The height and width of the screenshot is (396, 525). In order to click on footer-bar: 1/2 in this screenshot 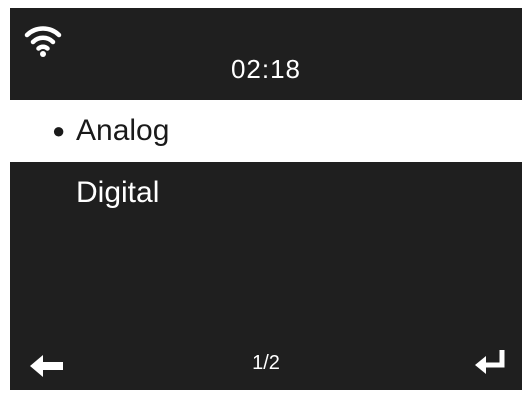, I will do `click(266, 366)`.